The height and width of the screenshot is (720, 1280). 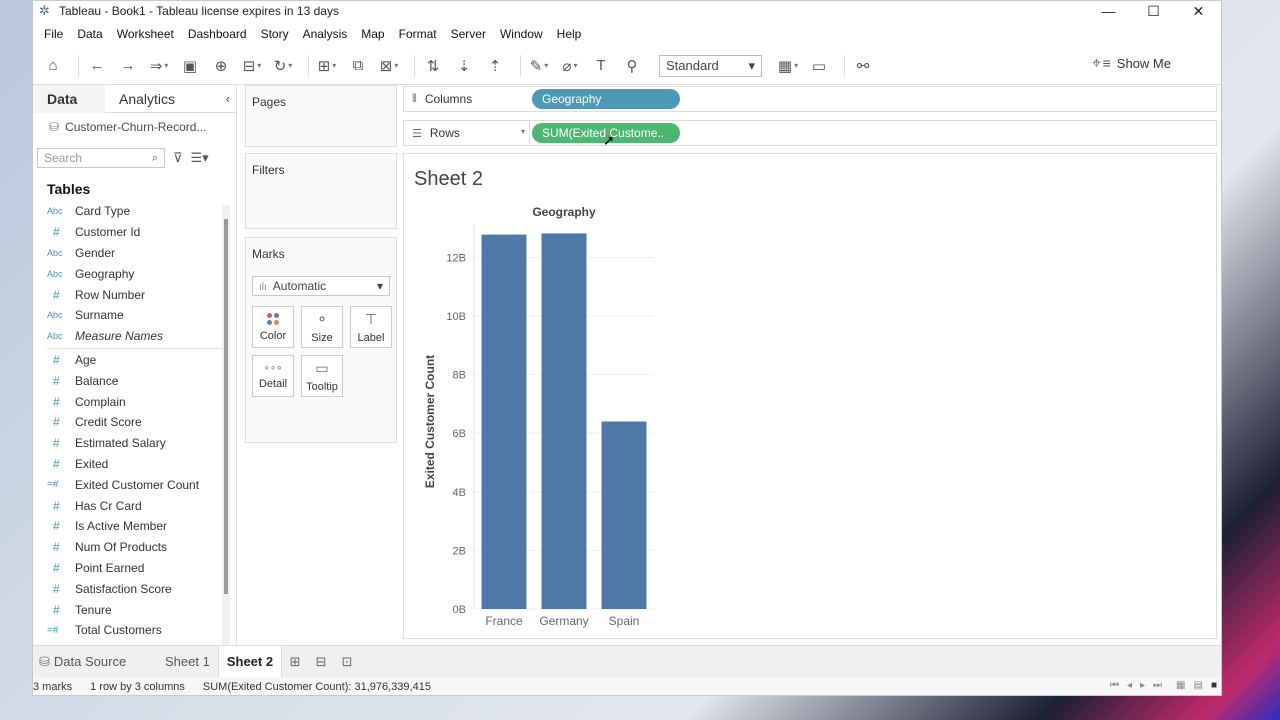 I want to click on menu-help: Help, so click(x=569, y=34).